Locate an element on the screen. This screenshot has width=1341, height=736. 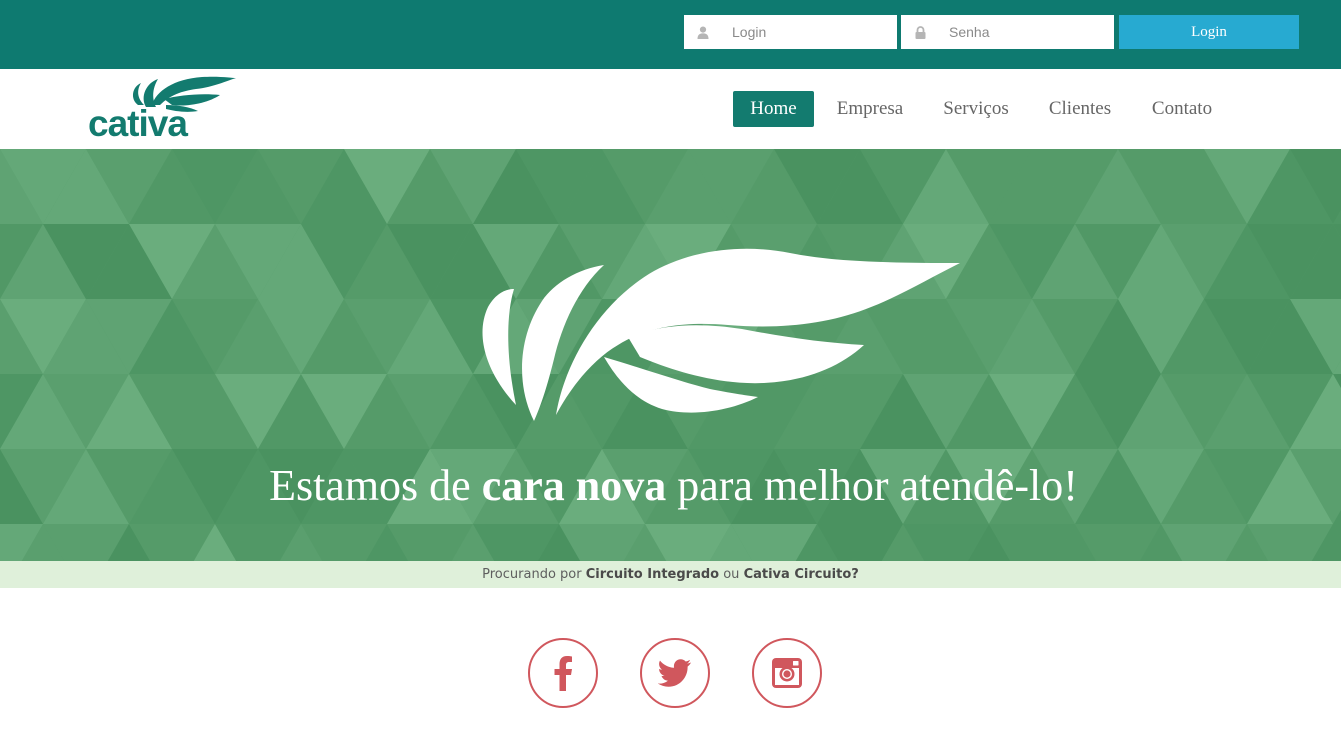
user-icon is located at coordinates (703, 32).